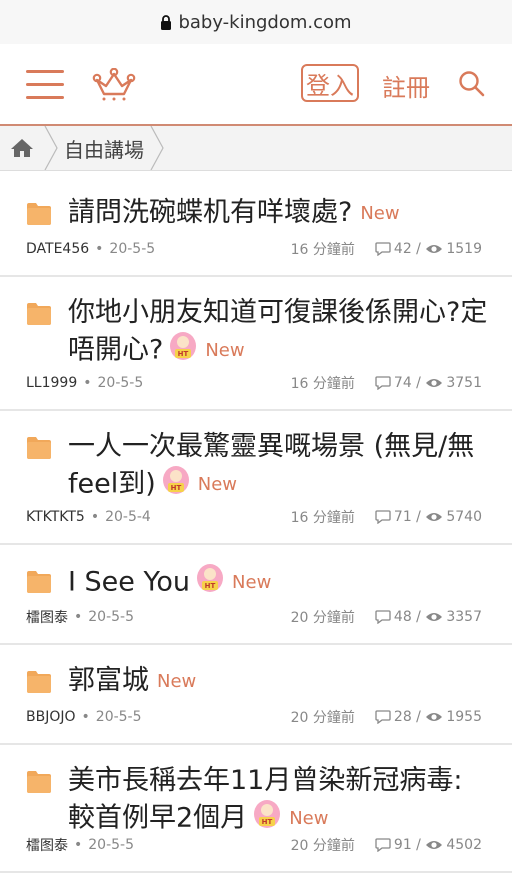 Image resolution: width=512 pixels, height=883 pixels. Describe the element at coordinates (210, 212) in the screenshot. I see `thread-title-text: 請問洗碗蝶机有咩壞處?` at that location.